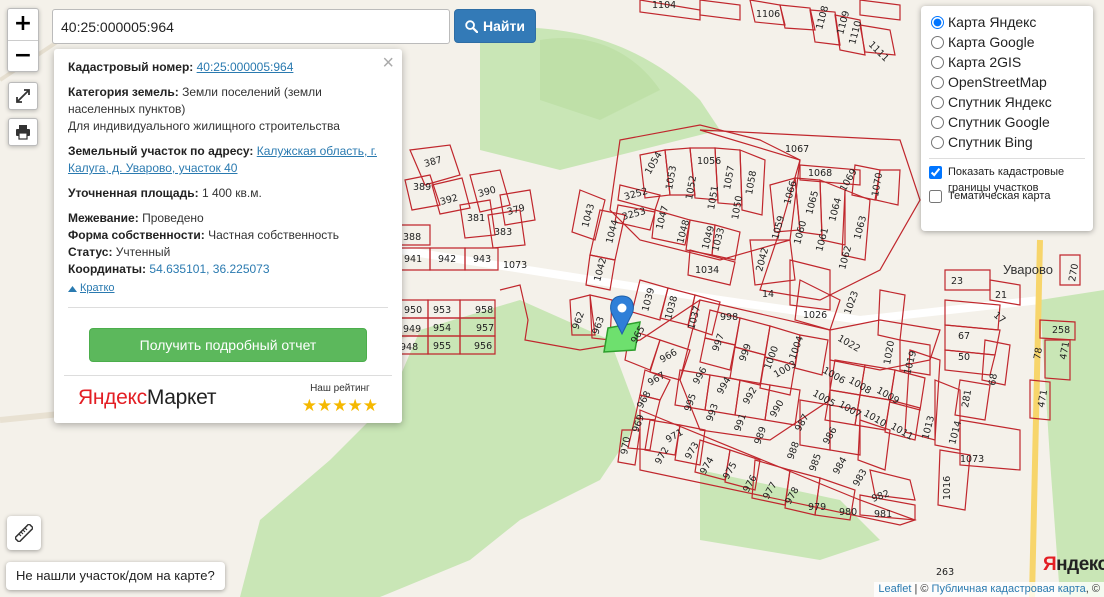 The image size is (1104, 597). What do you see at coordinates (894, 589) in the screenshot?
I see `leaflet-link: Leaflet` at bounding box center [894, 589].